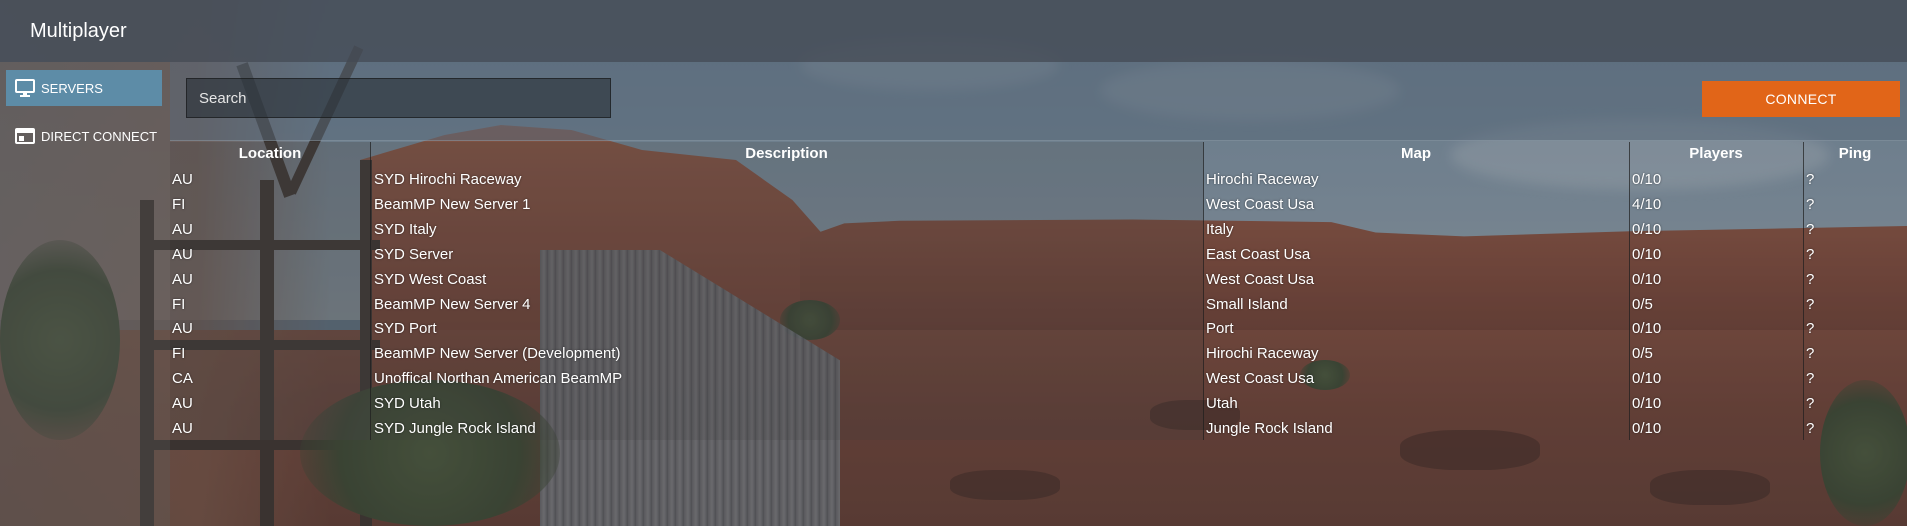 The width and height of the screenshot is (1907, 526). What do you see at coordinates (99, 136) in the screenshot?
I see `sidebar-item-label: DIRECT CONNECT` at bounding box center [99, 136].